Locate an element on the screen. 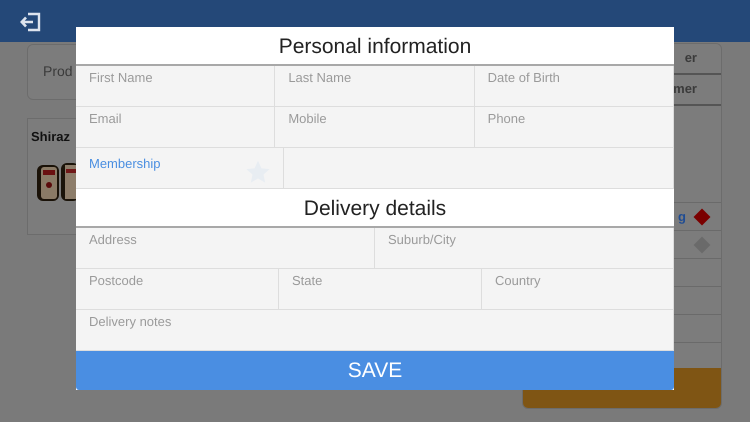 The image size is (750, 422). membership-label: Membership is located at coordinates (125, 164).